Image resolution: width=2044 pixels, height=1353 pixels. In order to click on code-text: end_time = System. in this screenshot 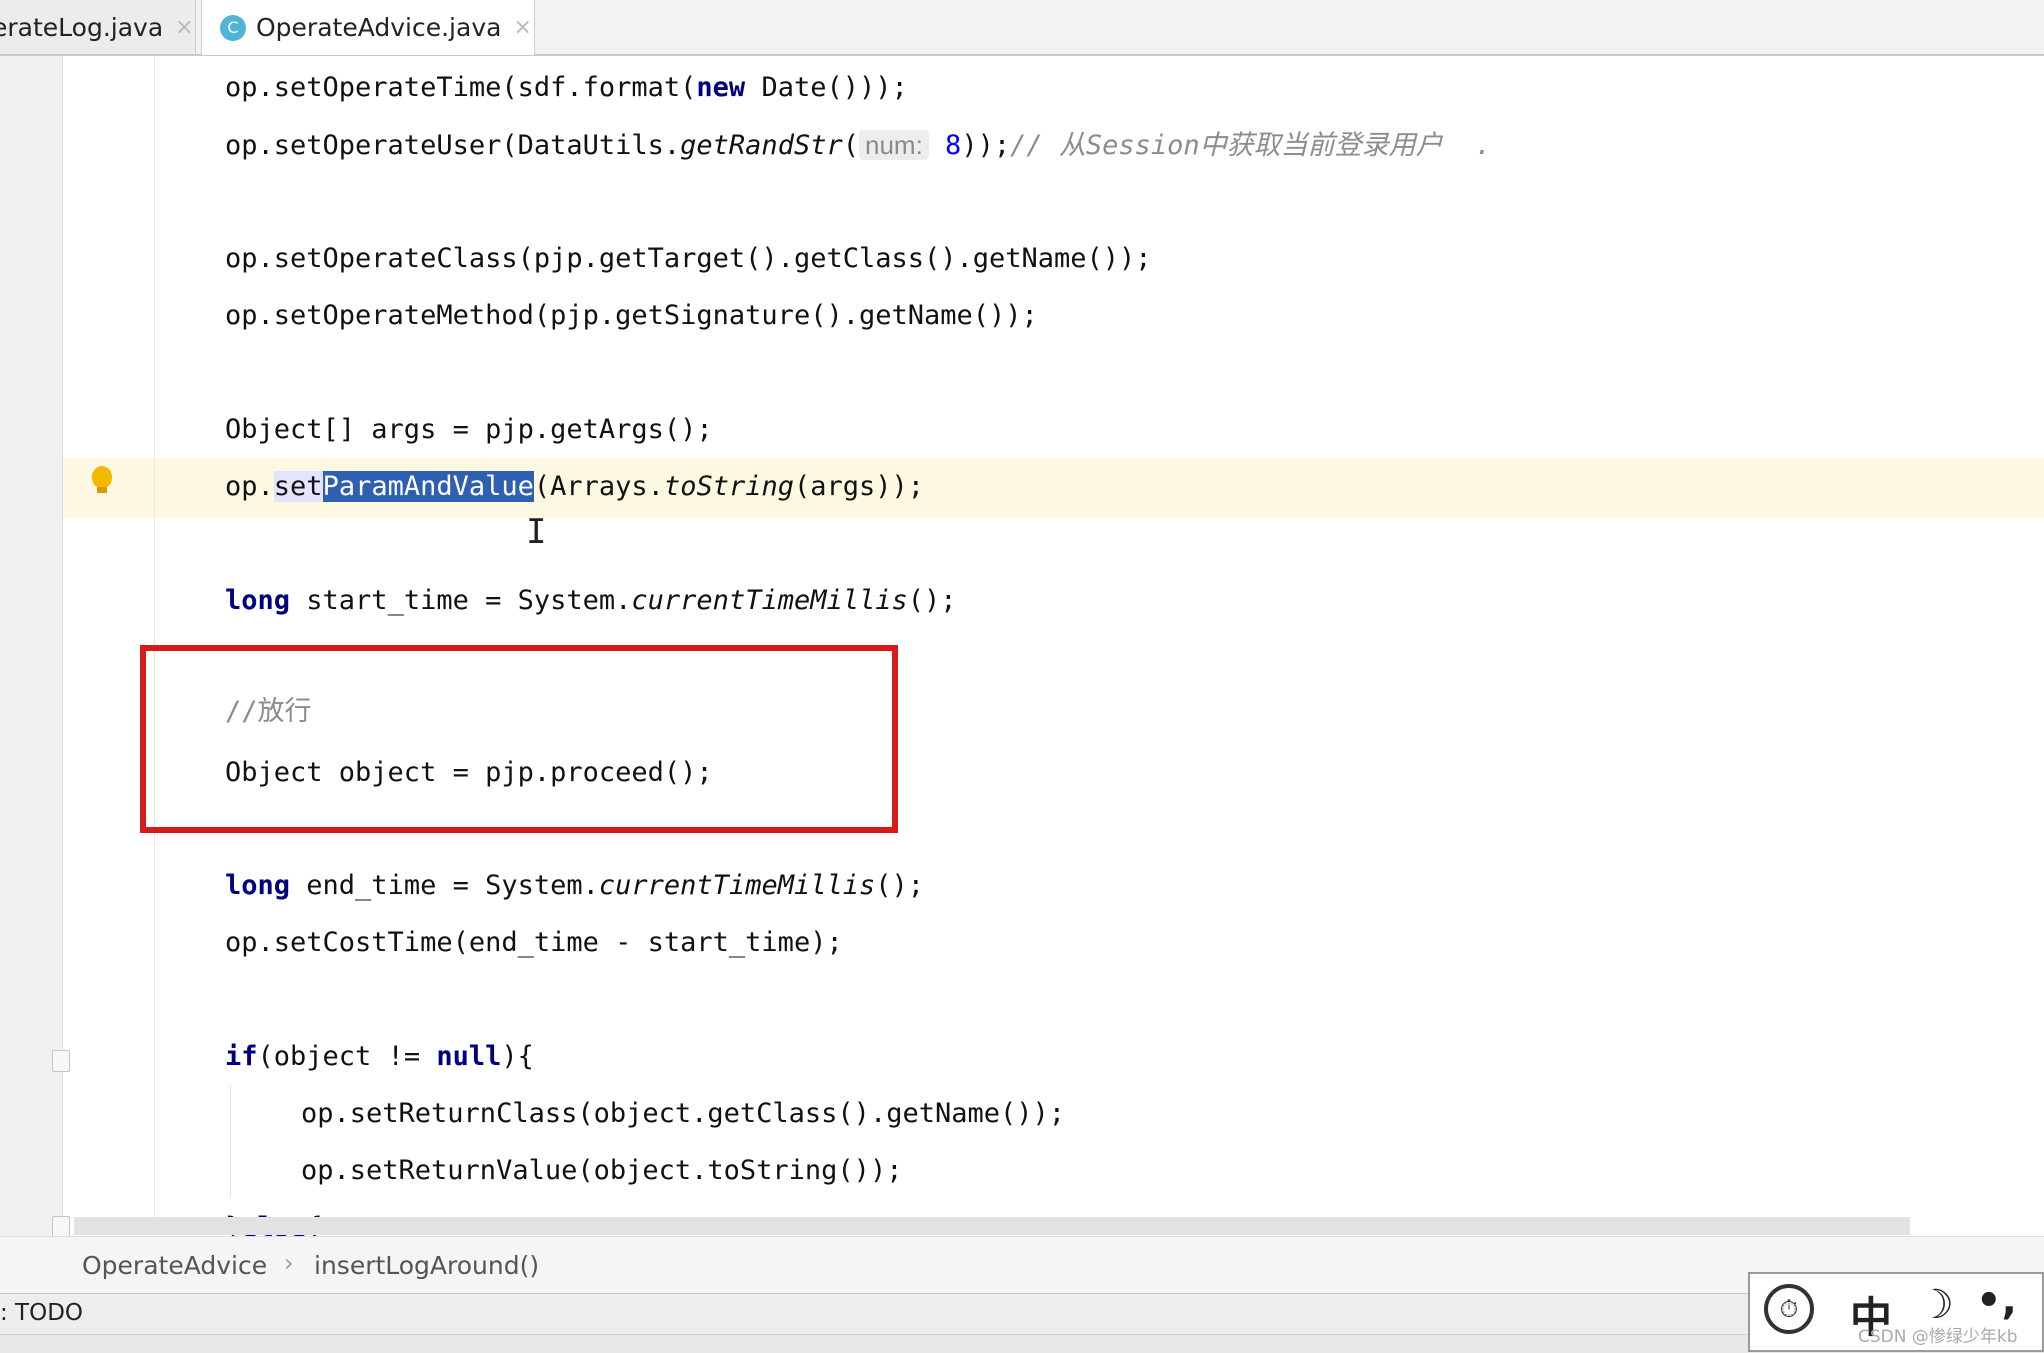, I will do `click(444, 885)`.